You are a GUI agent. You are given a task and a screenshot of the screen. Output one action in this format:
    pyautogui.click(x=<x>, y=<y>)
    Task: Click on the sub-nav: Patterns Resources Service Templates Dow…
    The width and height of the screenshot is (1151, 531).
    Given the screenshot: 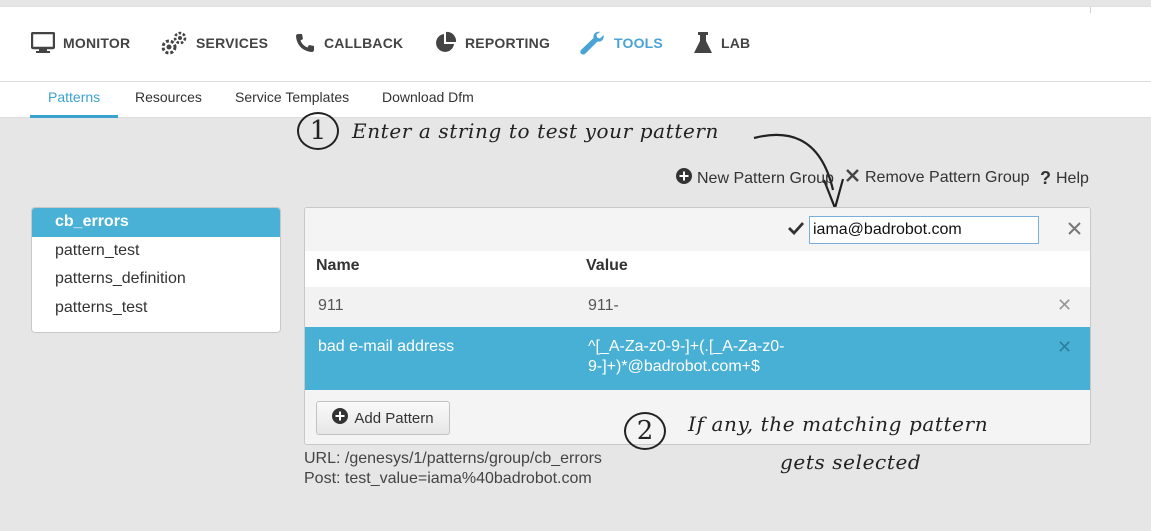 What is the action you would take?
    pyautogui.click(x=575, y=99)
    